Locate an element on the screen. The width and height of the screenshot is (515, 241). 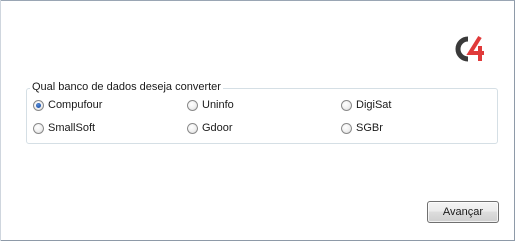
next-button: Avançar is located at coordinates (463, 212).